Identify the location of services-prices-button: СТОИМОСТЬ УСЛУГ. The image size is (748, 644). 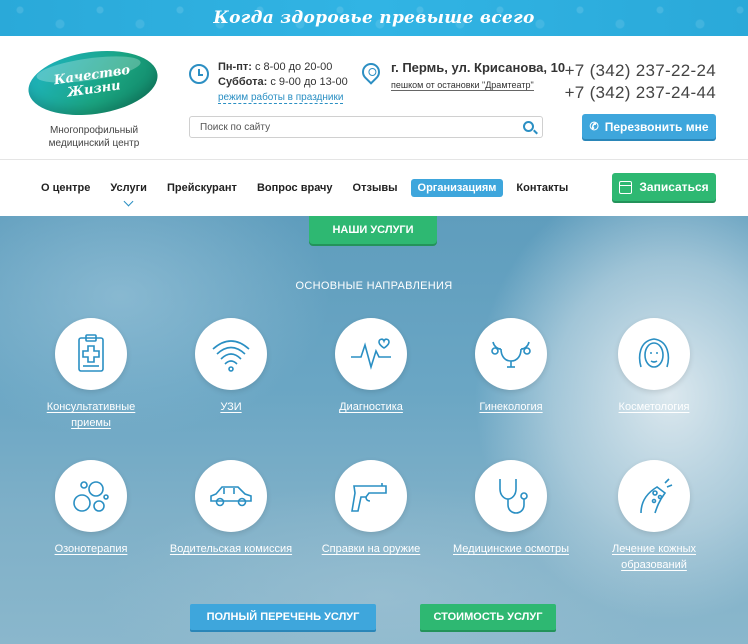
(488, 617).